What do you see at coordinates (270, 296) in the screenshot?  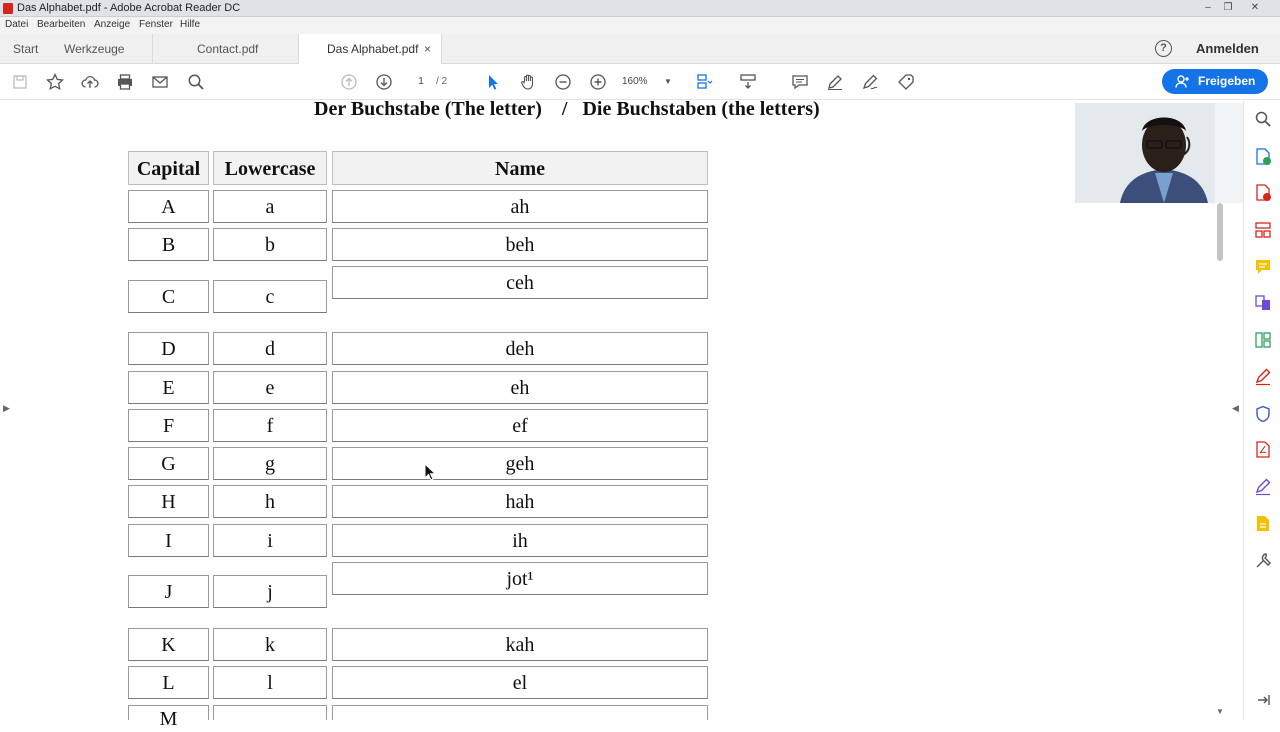 I see `table-cell-lowercase: c` at bounding box center [270, 296].